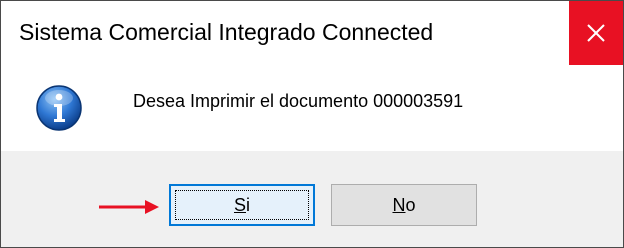 Image resolution: width=624 pixels, height=248 pixels. Describe the element at coordinates (399, 204) in the screenshot. I see `no-mnemonic: N` at that location.